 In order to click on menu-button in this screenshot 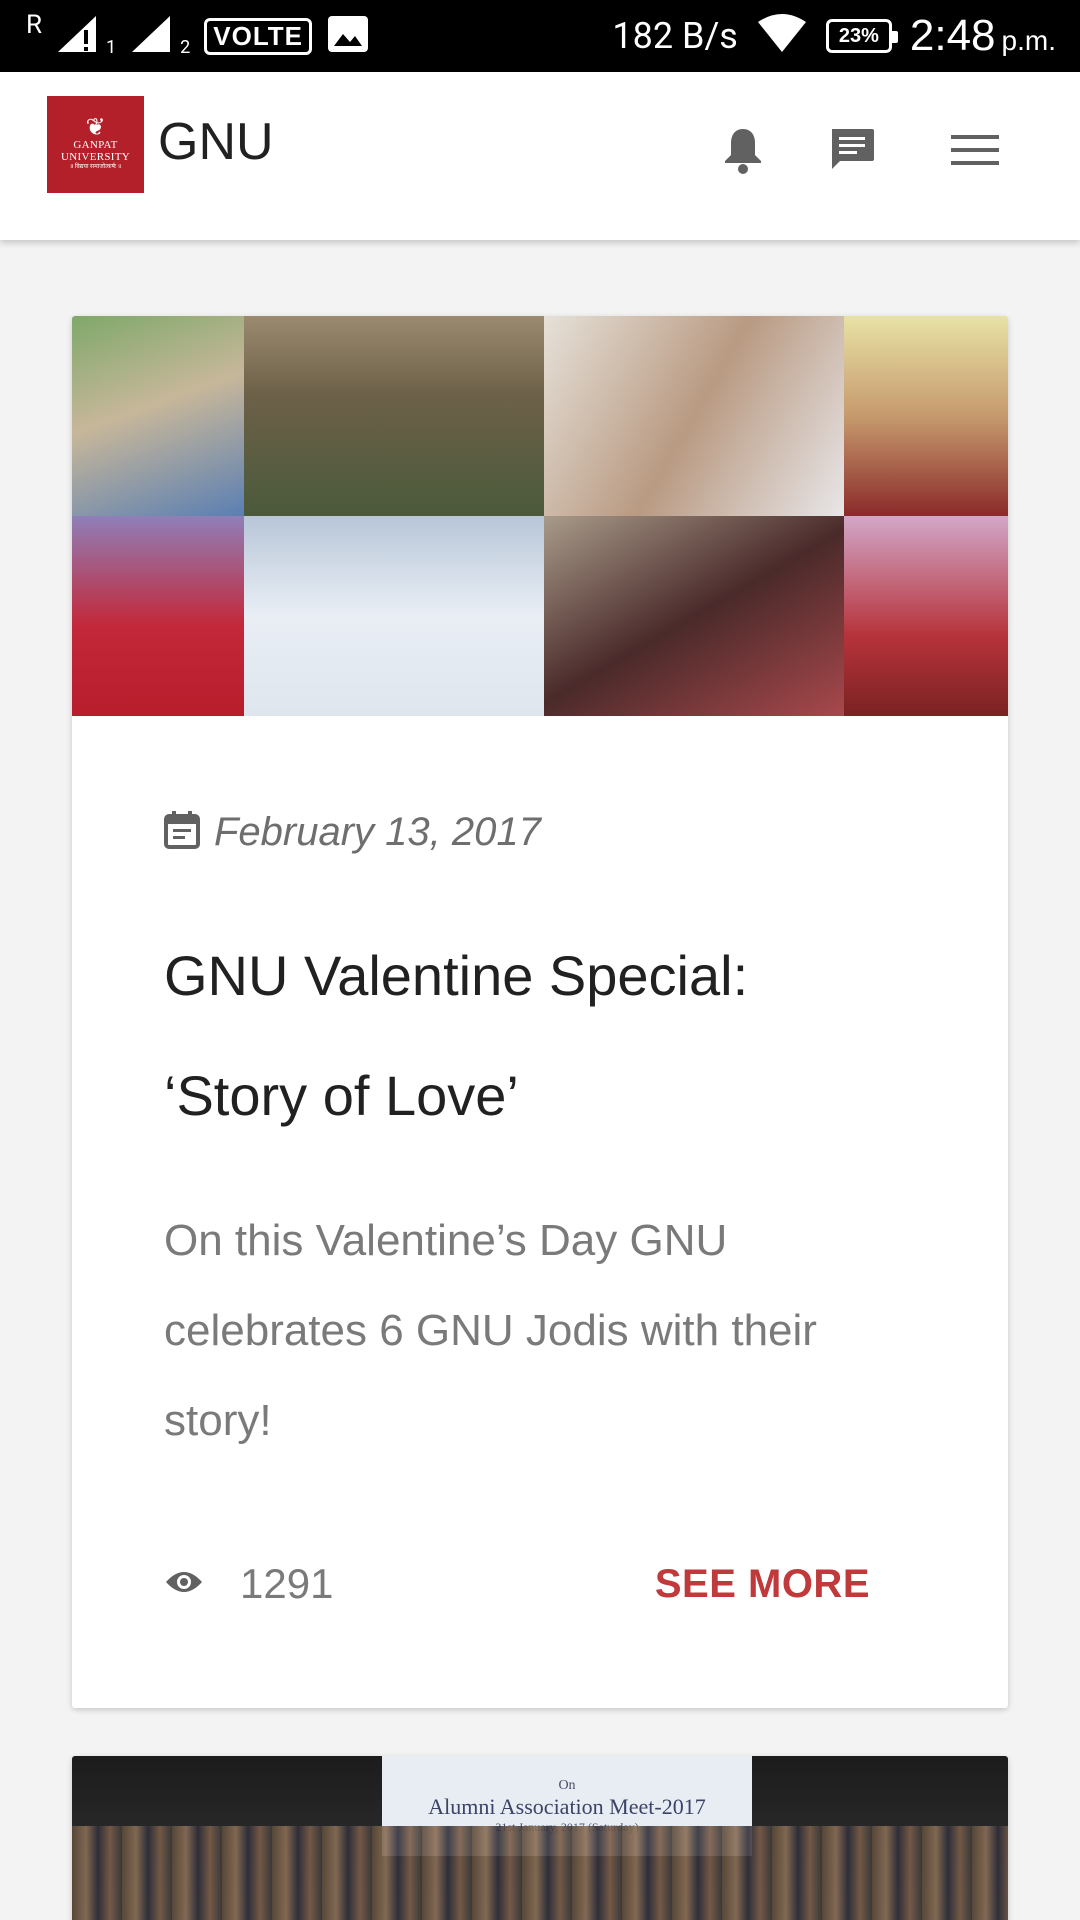, I will do `click(975, 152)`.